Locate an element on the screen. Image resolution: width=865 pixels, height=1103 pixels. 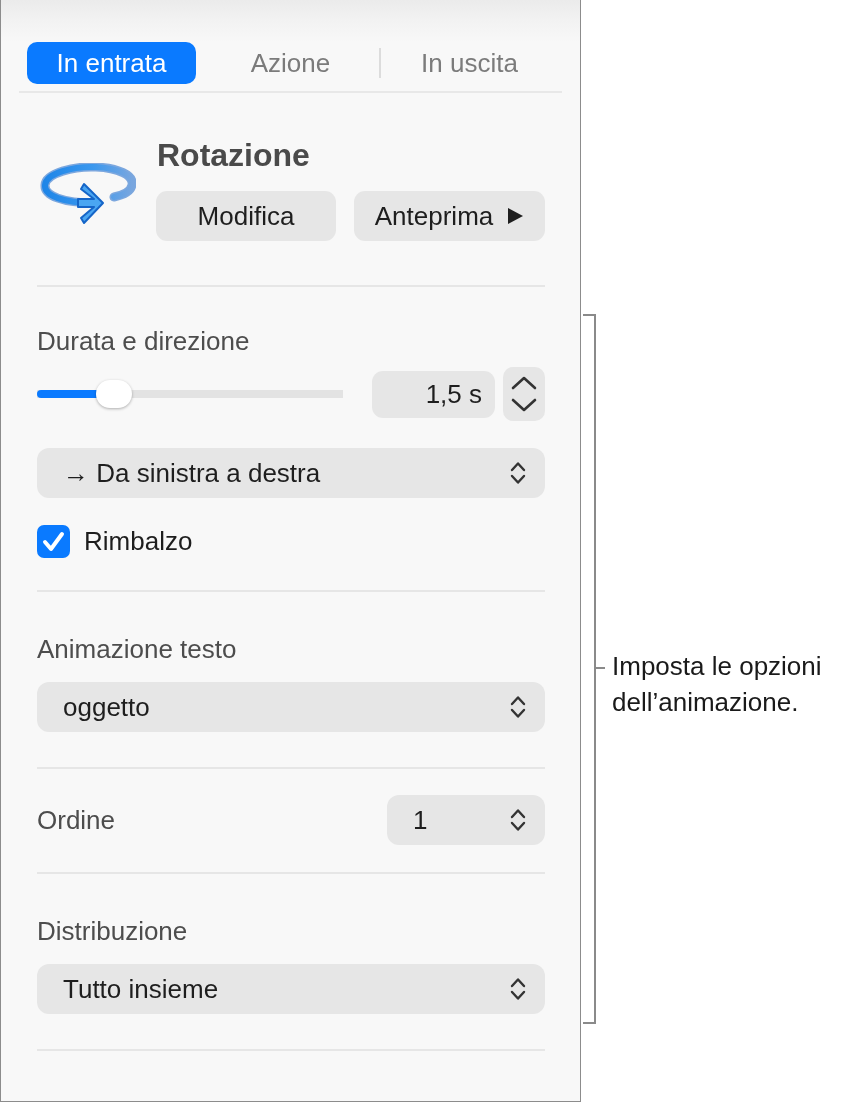
callout-text: Imposta le opzioni dell’animazione. is located at coordinates (717, 684).